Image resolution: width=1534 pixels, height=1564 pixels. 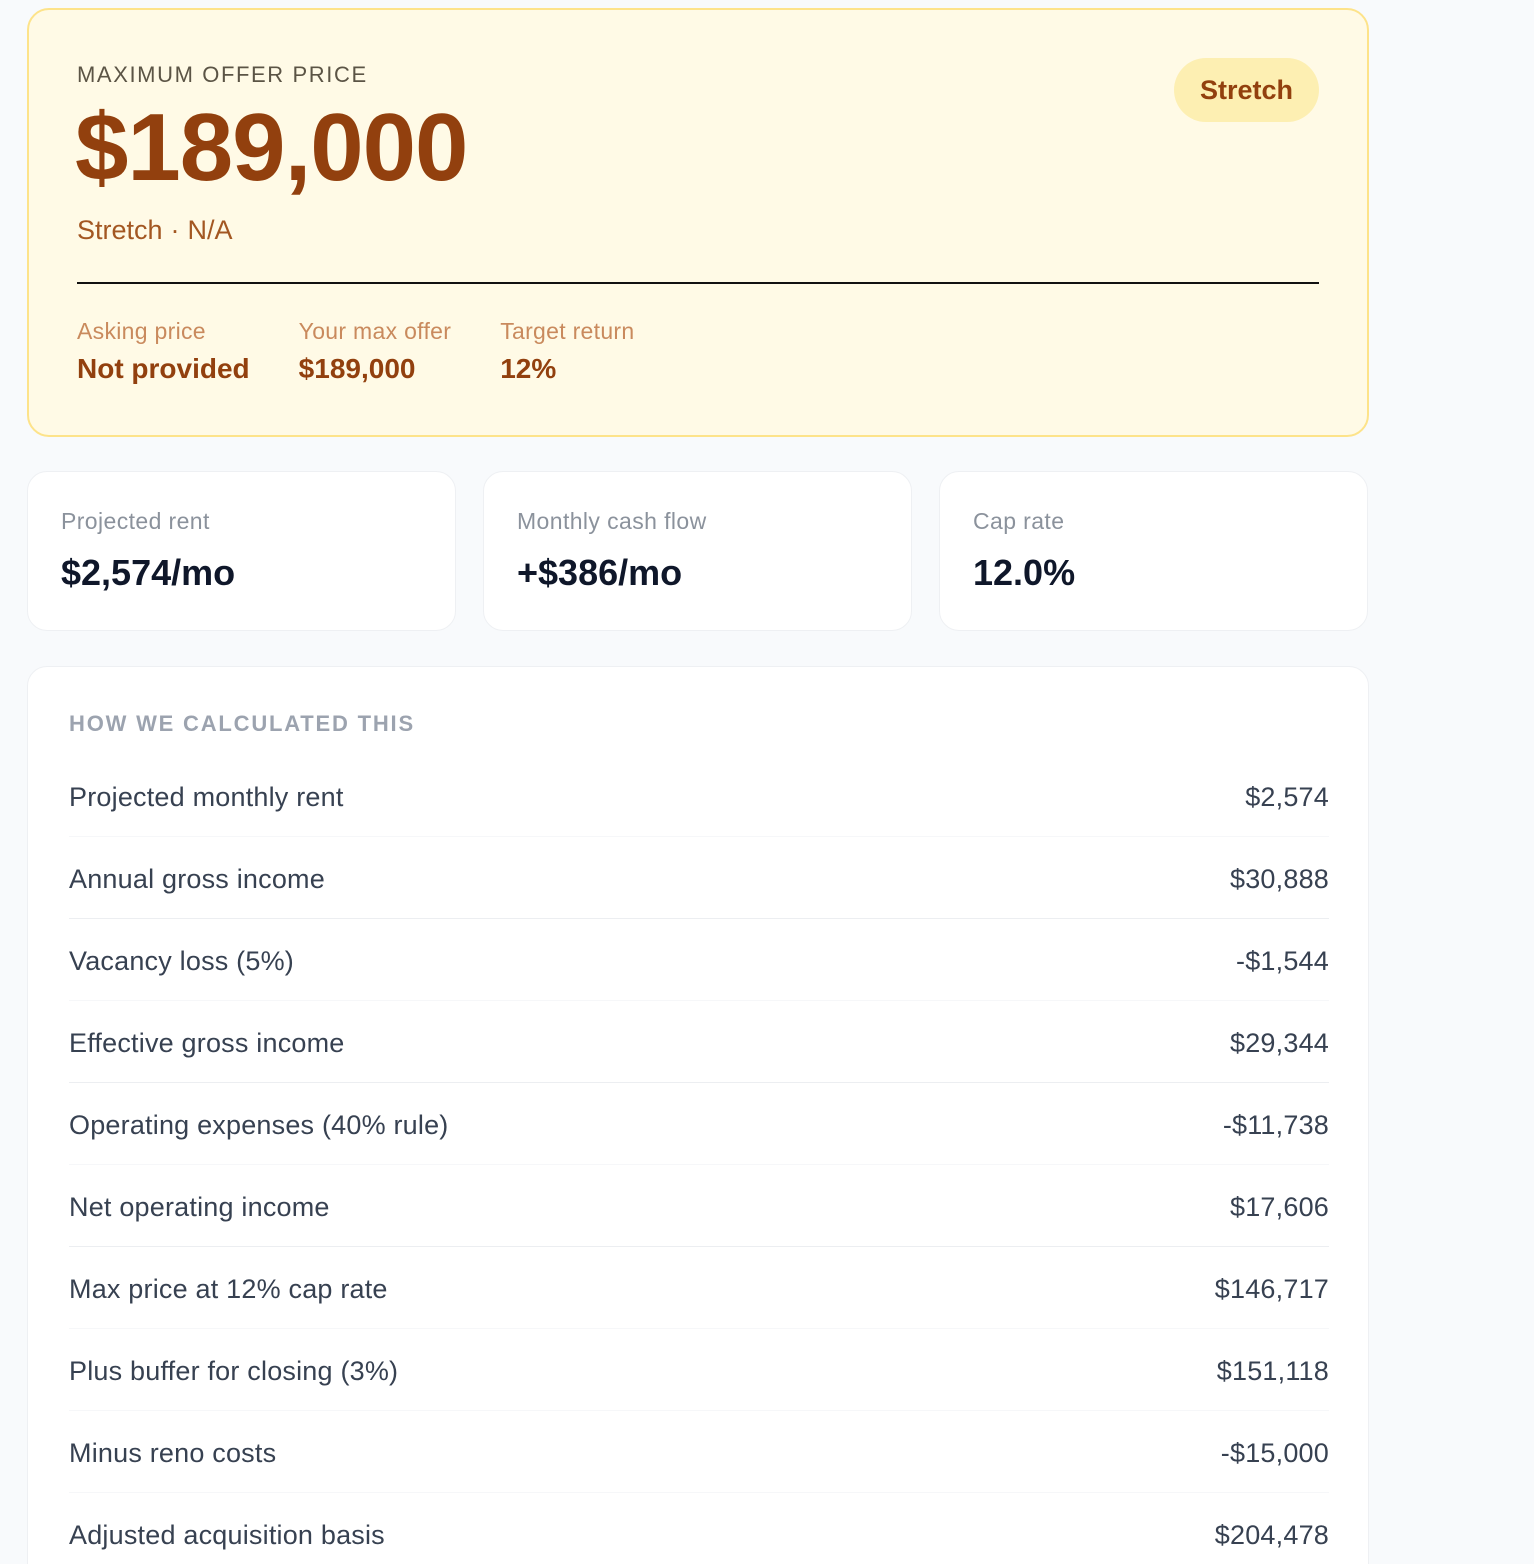 What do you see at coordinates (1153, 551) in the screenshot?
I see `metric-card-cap-rate: Cap rate 12.0%` at bounding box center [1153, 551].